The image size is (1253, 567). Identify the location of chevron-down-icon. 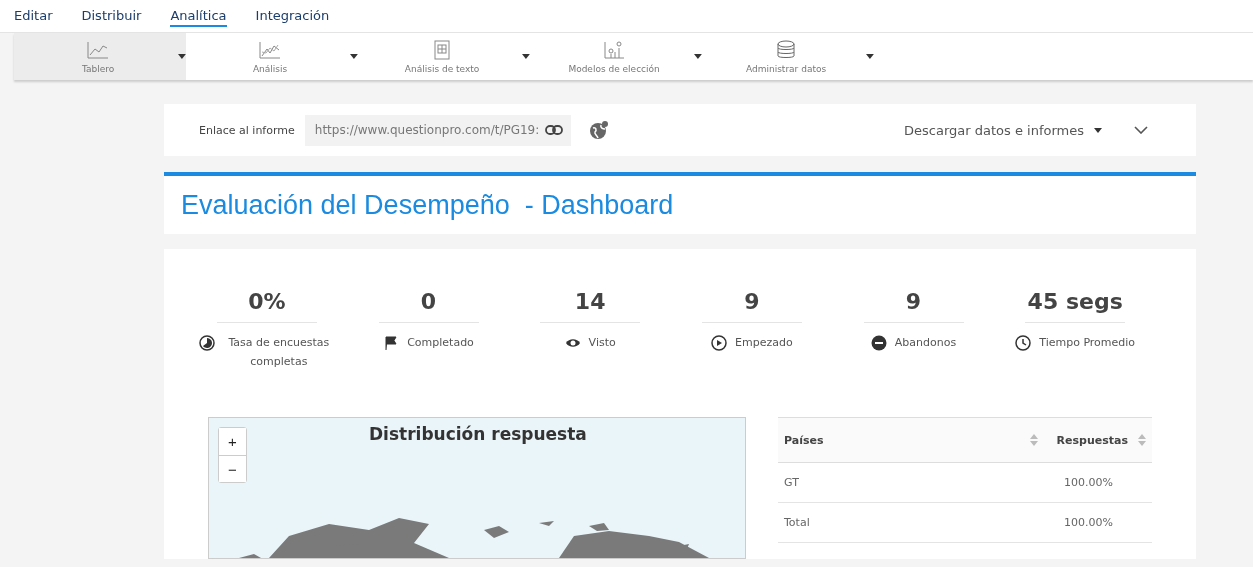
(1141, 130).